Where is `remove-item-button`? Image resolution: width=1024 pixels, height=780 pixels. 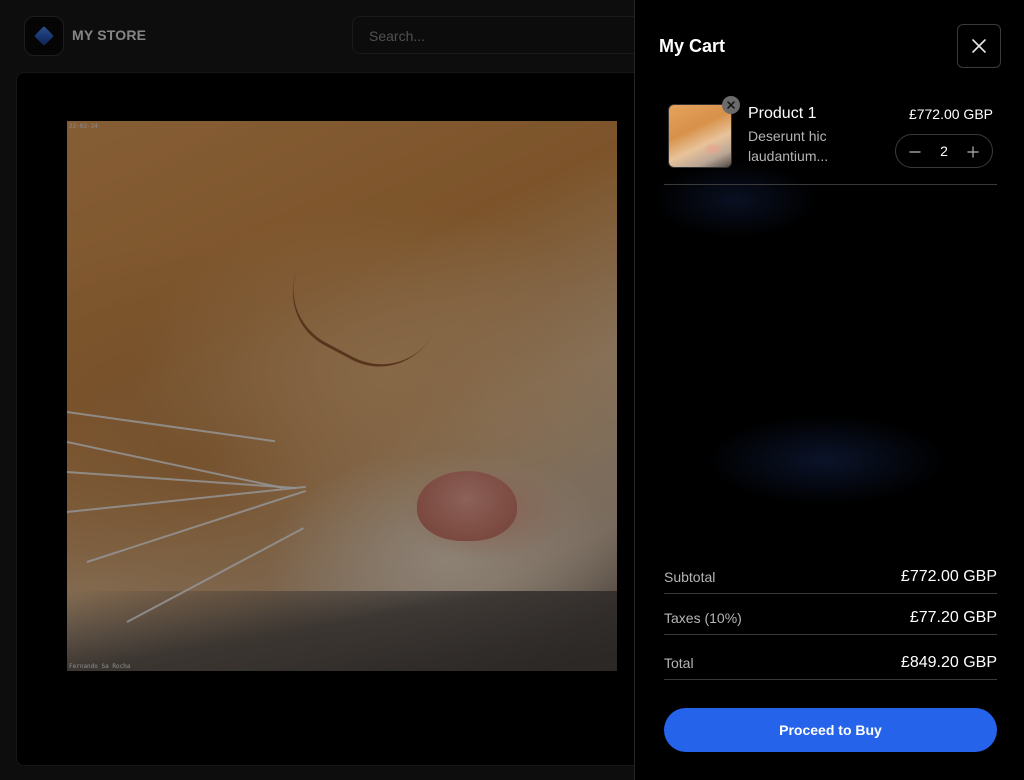
remove-item-button is located at coordinates (731, 105).